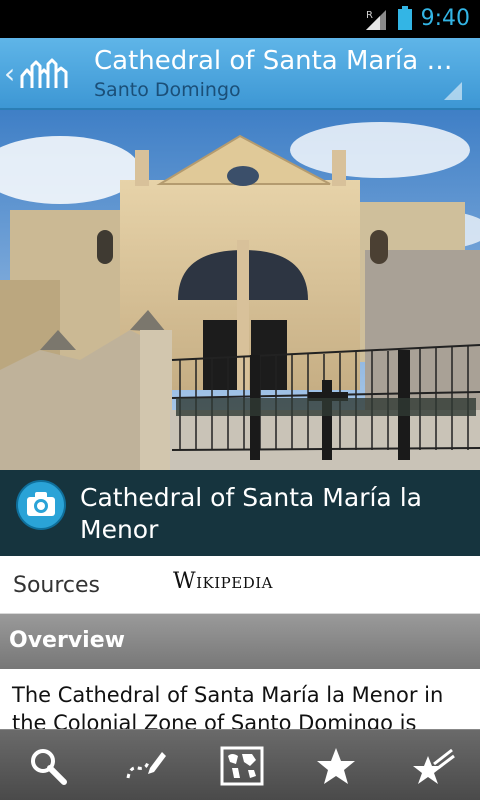 The height and width of the screenshot is (800, 480). Describe the element at coordinates (376, 20) in the screenshot. I see `signal-icon: R` at that location.